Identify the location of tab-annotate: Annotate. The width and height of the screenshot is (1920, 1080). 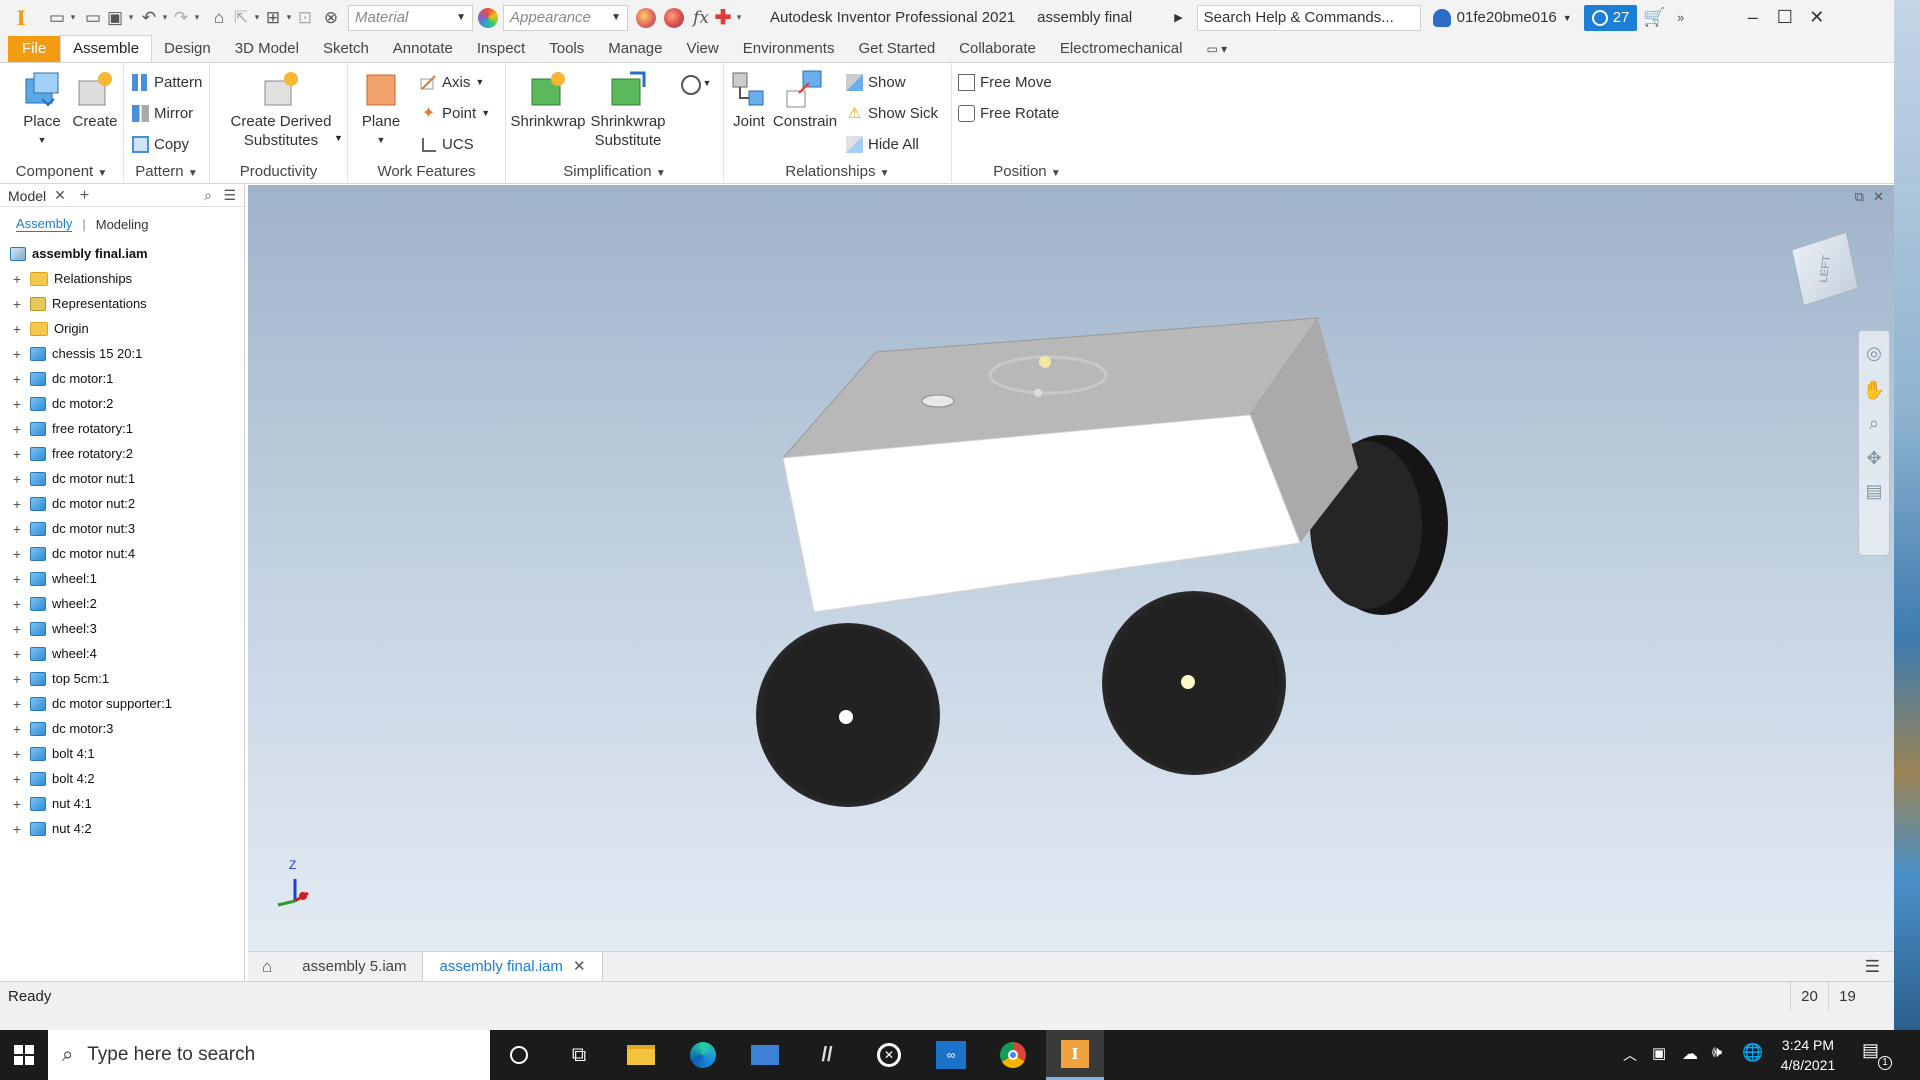
(423, 49).